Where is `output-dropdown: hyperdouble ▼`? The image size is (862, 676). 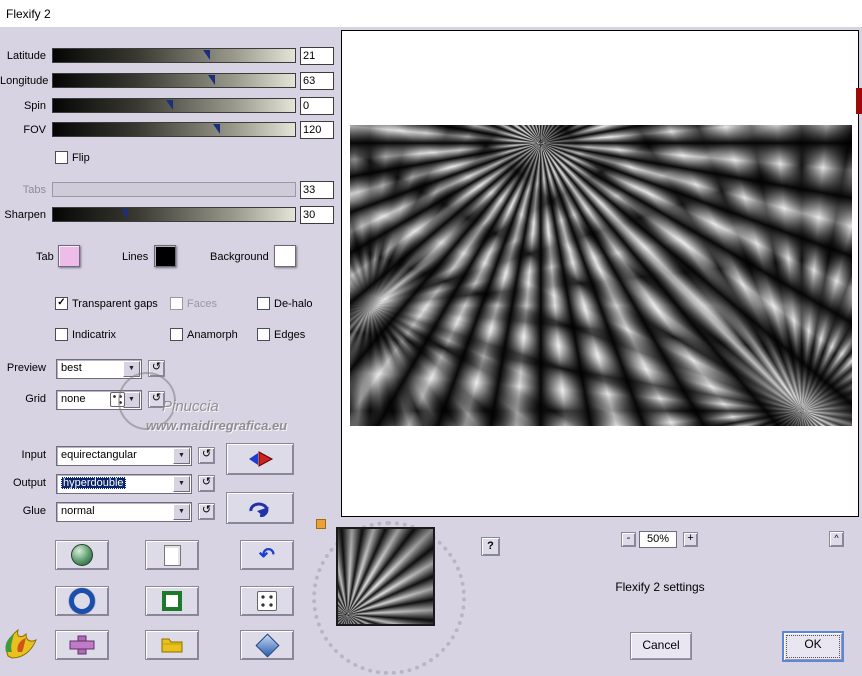 output-dropdown: hyperdouble ▼ is located at coordinates (124, 484).